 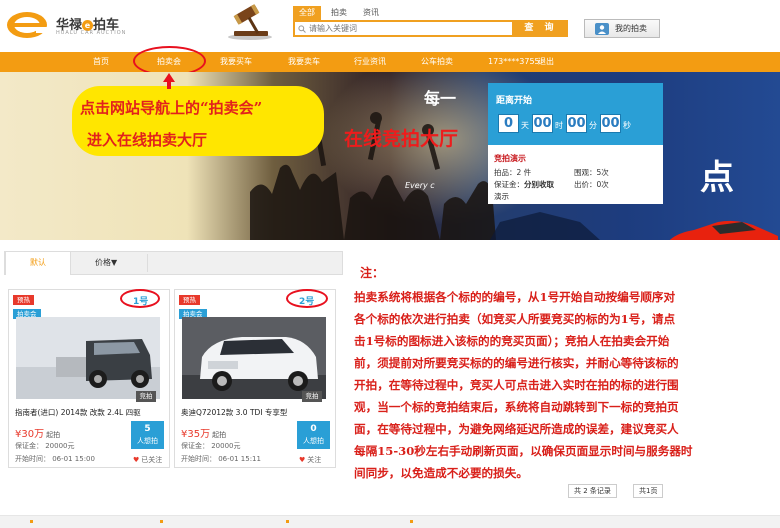 I want to click on want-bid-label: 人想拍, so click(x=147, y=441).